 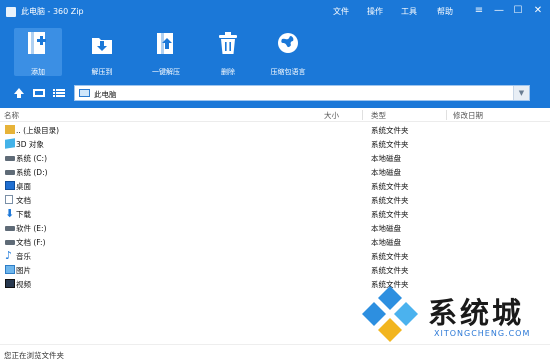 What do you see at coordinates (521, 93) in the screenshot?
I see `address-dropdown-icon: ▼` at bounding box center [521, 93].